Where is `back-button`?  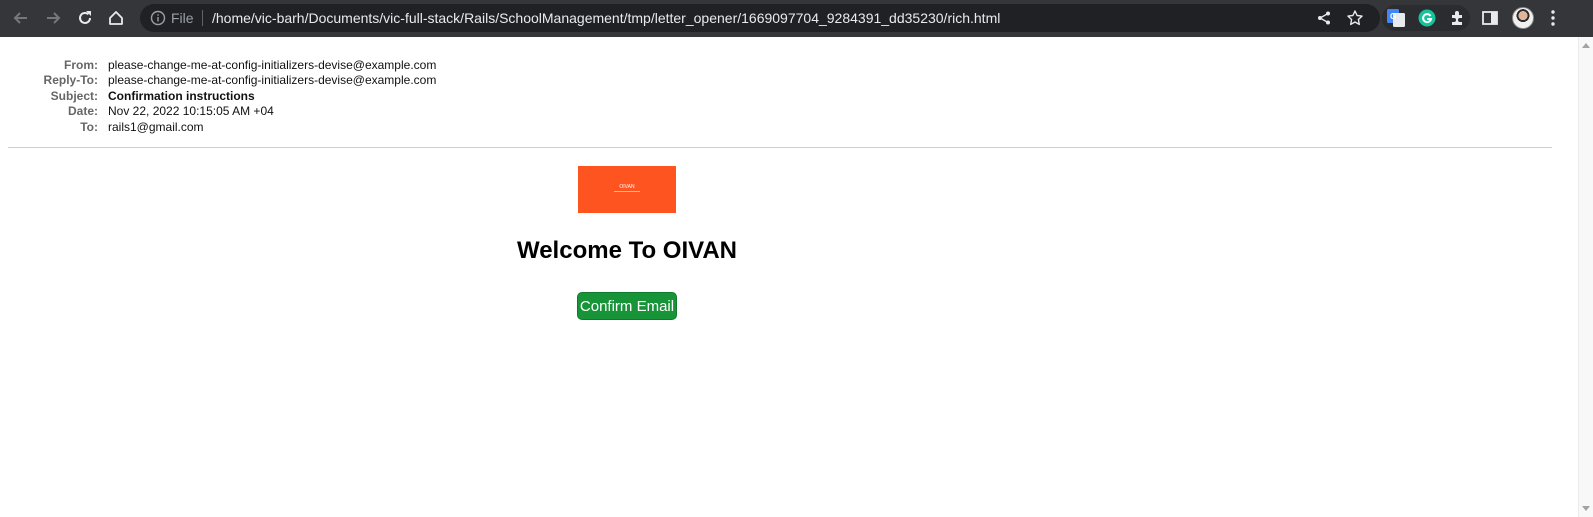
back-button is located at coordinates (21, 18).